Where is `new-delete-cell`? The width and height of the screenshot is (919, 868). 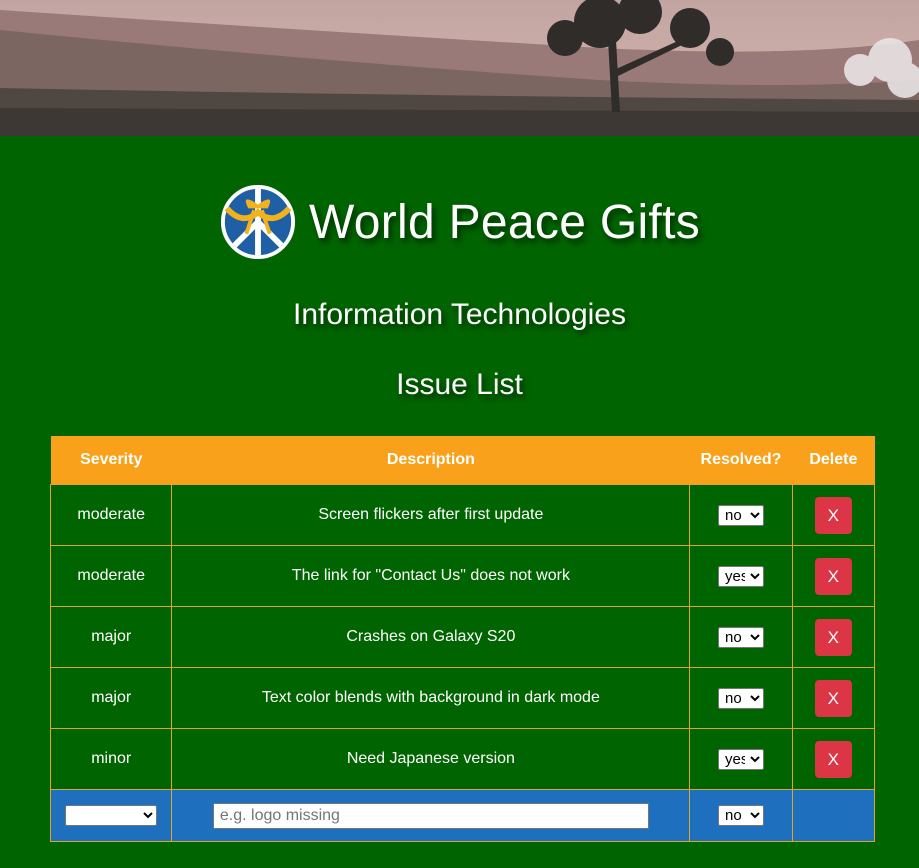 new-delete-cell is located at coordinates (833, 815).